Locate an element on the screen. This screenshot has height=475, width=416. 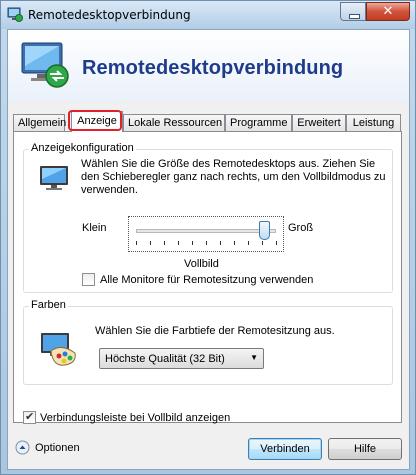
connect-button-label: Verbinden is located at coordinates (285, 449).